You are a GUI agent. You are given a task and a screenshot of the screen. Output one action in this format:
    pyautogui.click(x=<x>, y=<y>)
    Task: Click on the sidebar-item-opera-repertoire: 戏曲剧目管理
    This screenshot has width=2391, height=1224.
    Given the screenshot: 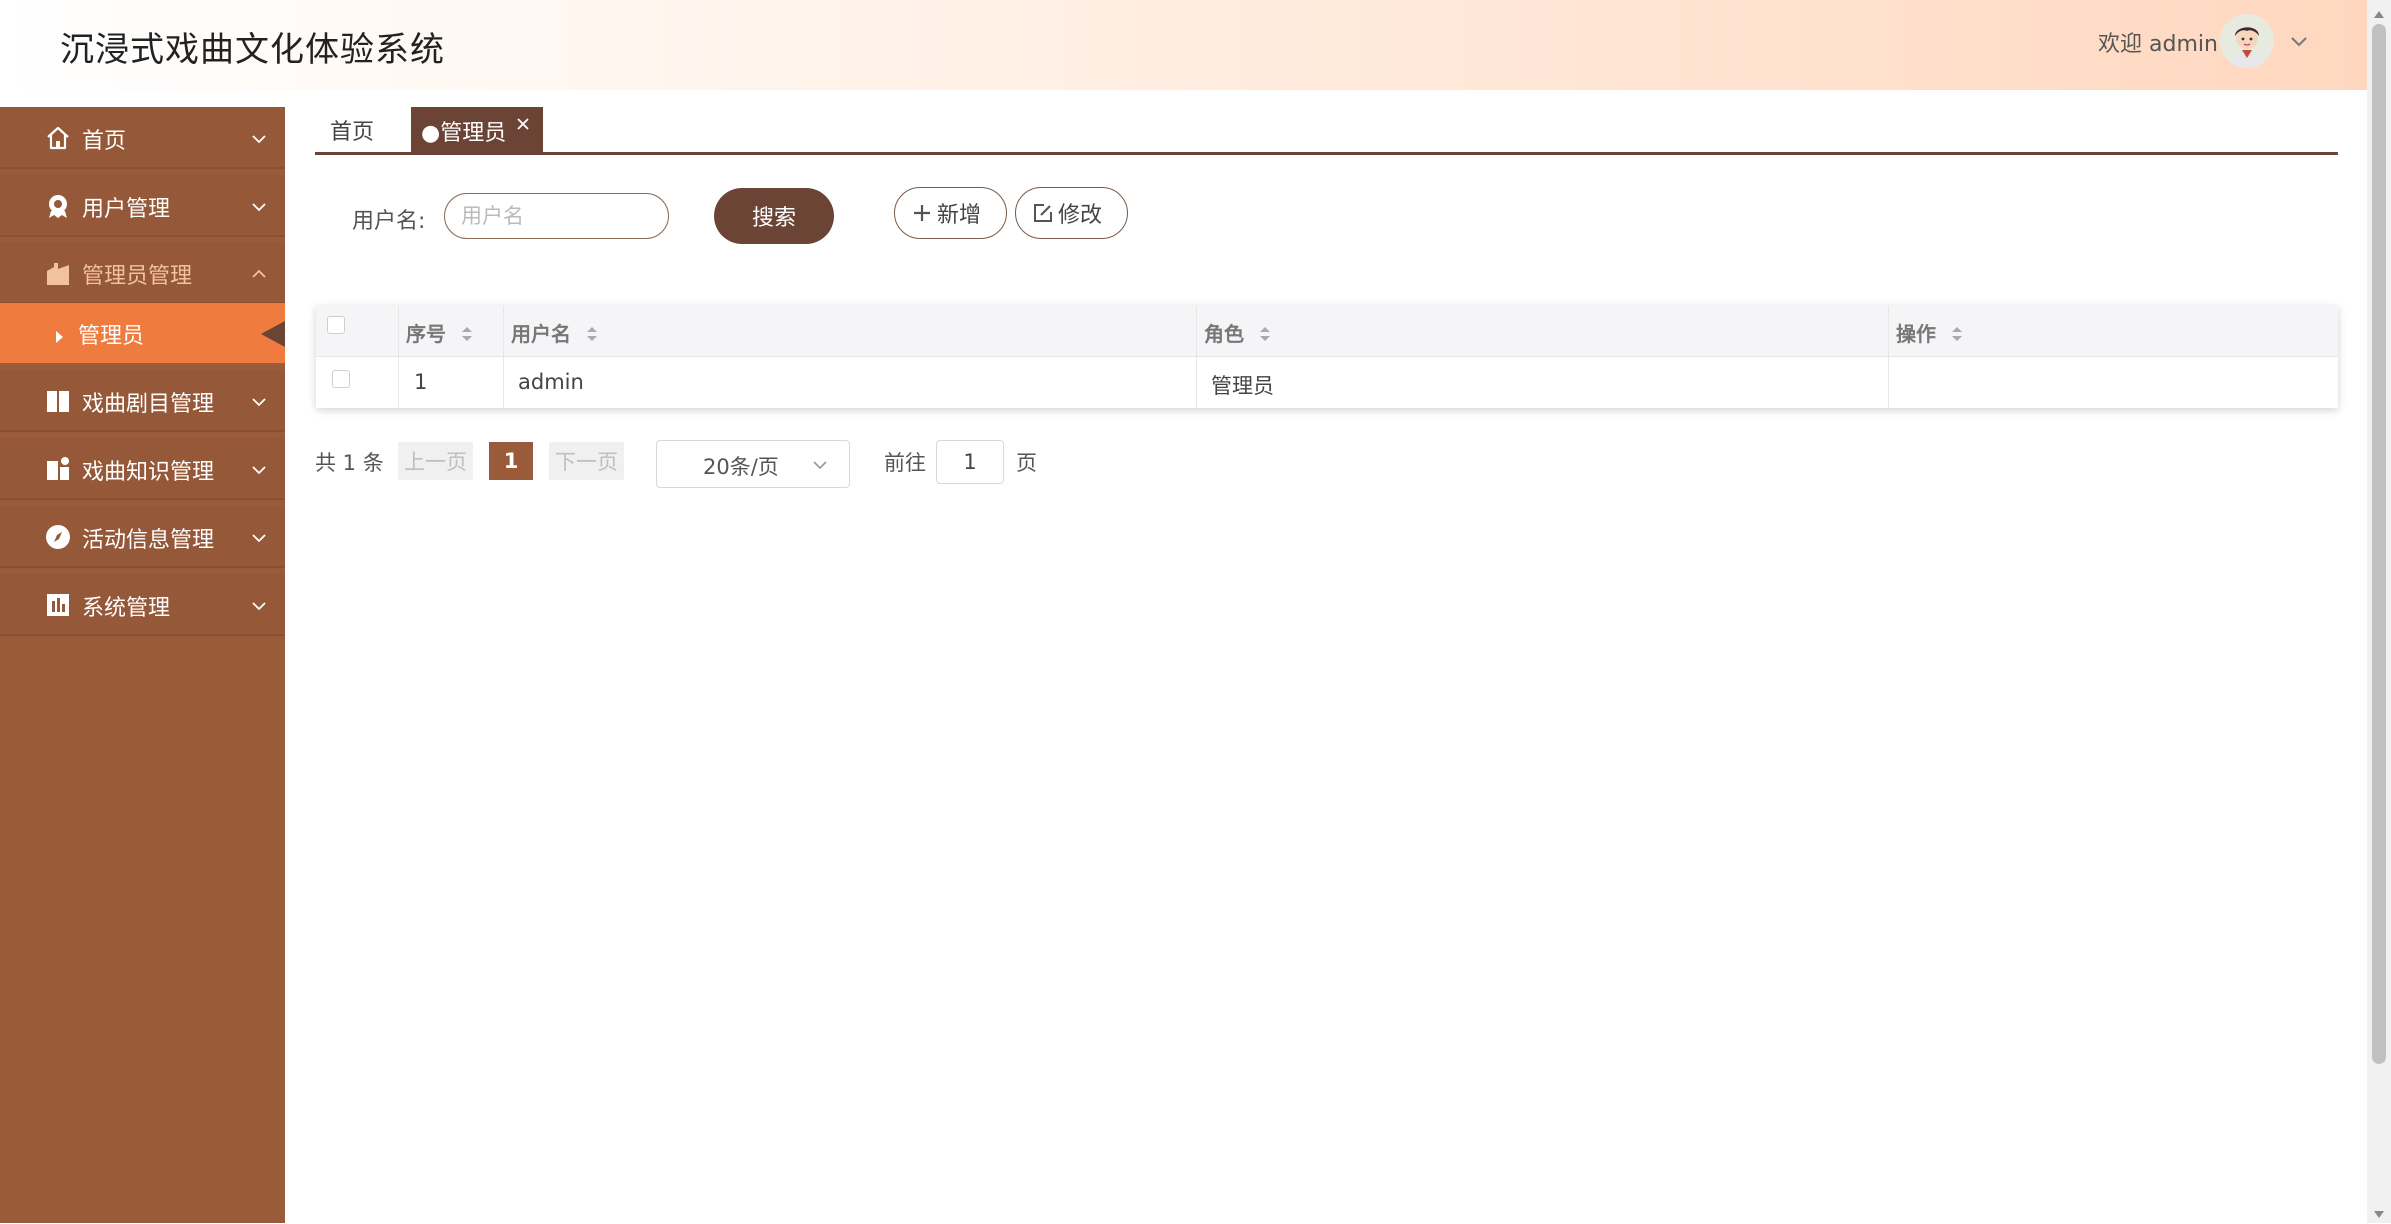 What is the action you would take?
    pyautogui.click(x=142, y=401)
    